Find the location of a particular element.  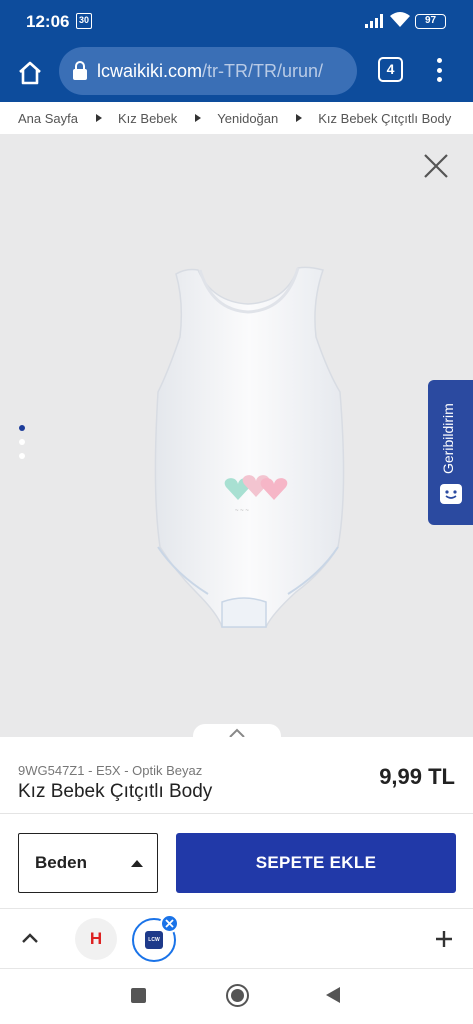

tab-h-letter: H is located at coordinates (96, 938).